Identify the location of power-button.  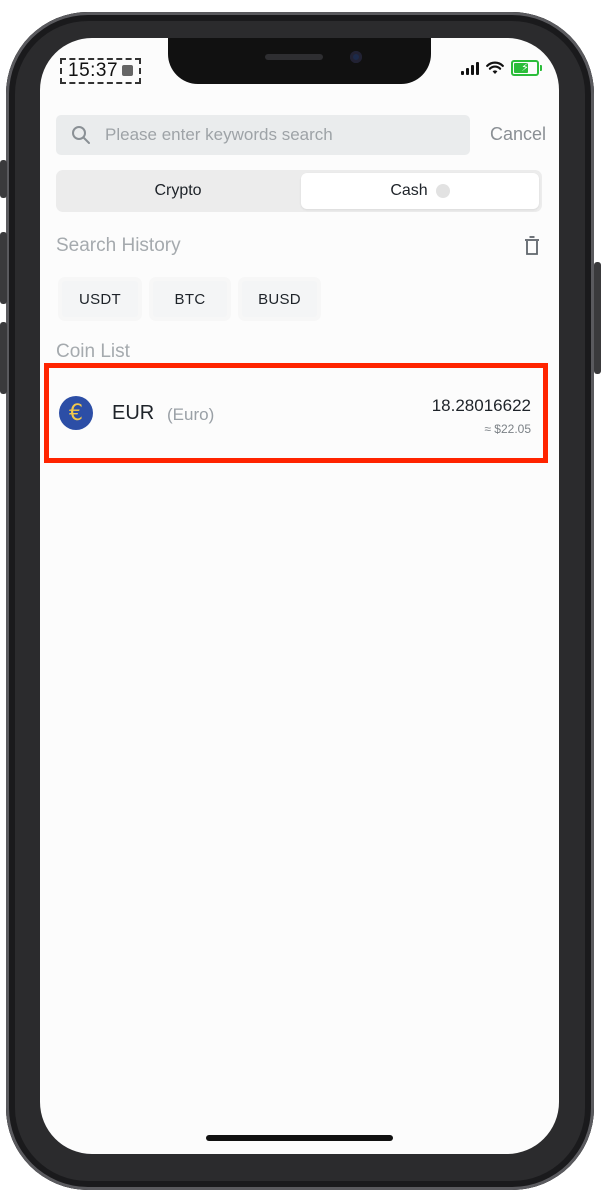
(597, 318).